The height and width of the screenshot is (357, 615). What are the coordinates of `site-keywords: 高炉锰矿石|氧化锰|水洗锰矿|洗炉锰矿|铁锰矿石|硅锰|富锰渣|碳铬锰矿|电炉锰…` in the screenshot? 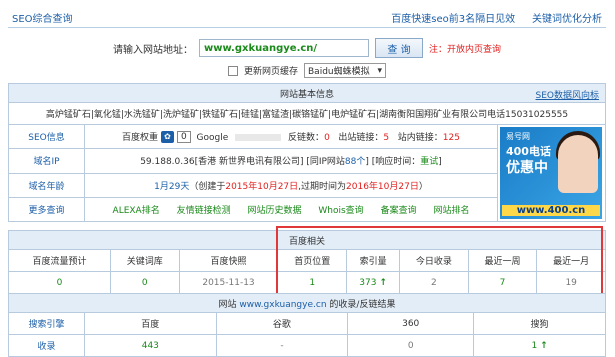 It's located at (307, 113).